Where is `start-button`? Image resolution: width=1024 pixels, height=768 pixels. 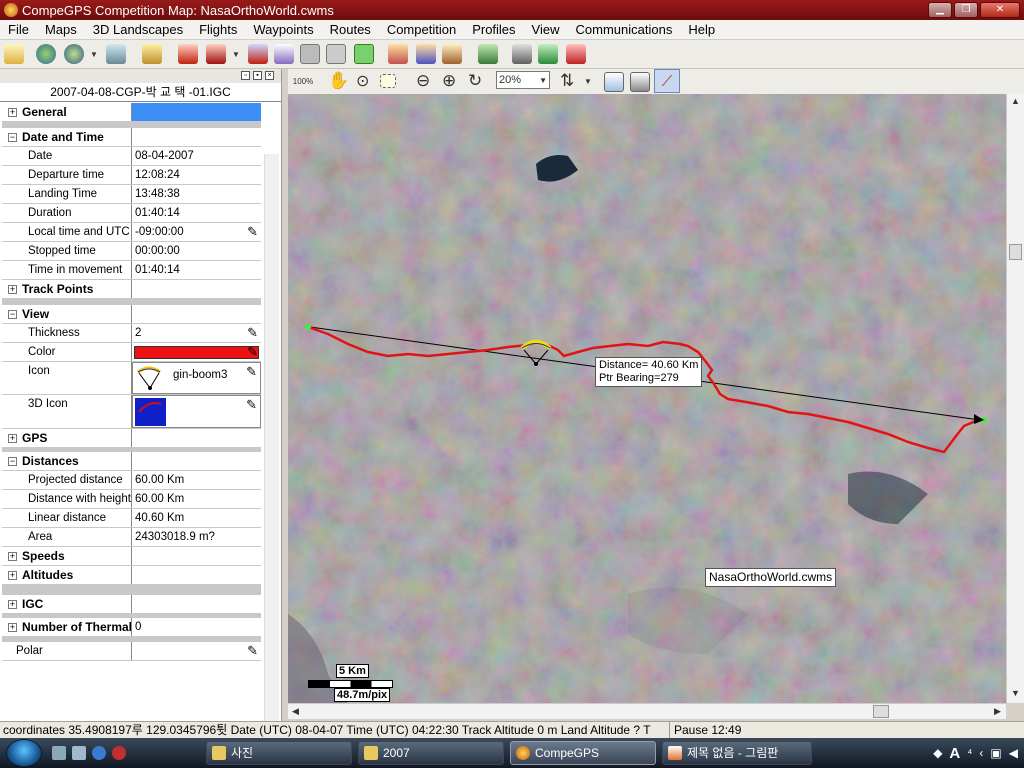
start-button is located at coordinates (24, 753).